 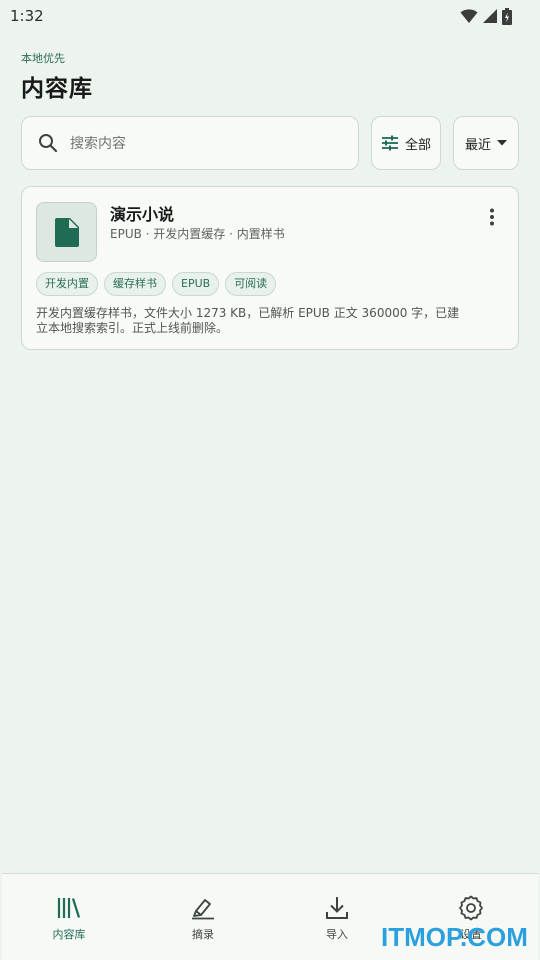 I want to click on download-icon, so click(x=337, y=908).